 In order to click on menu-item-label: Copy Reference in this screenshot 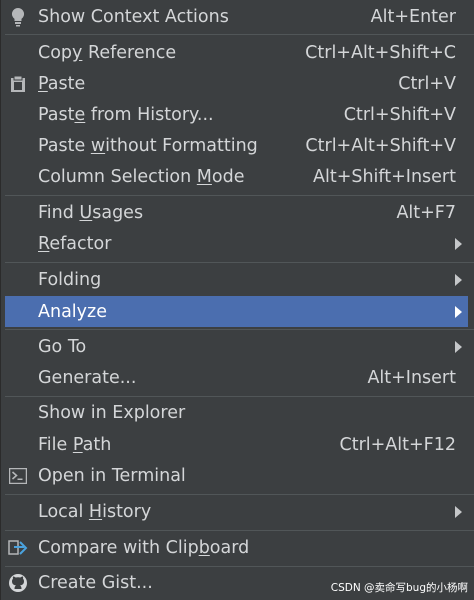, I will do `click(107, 53)`.